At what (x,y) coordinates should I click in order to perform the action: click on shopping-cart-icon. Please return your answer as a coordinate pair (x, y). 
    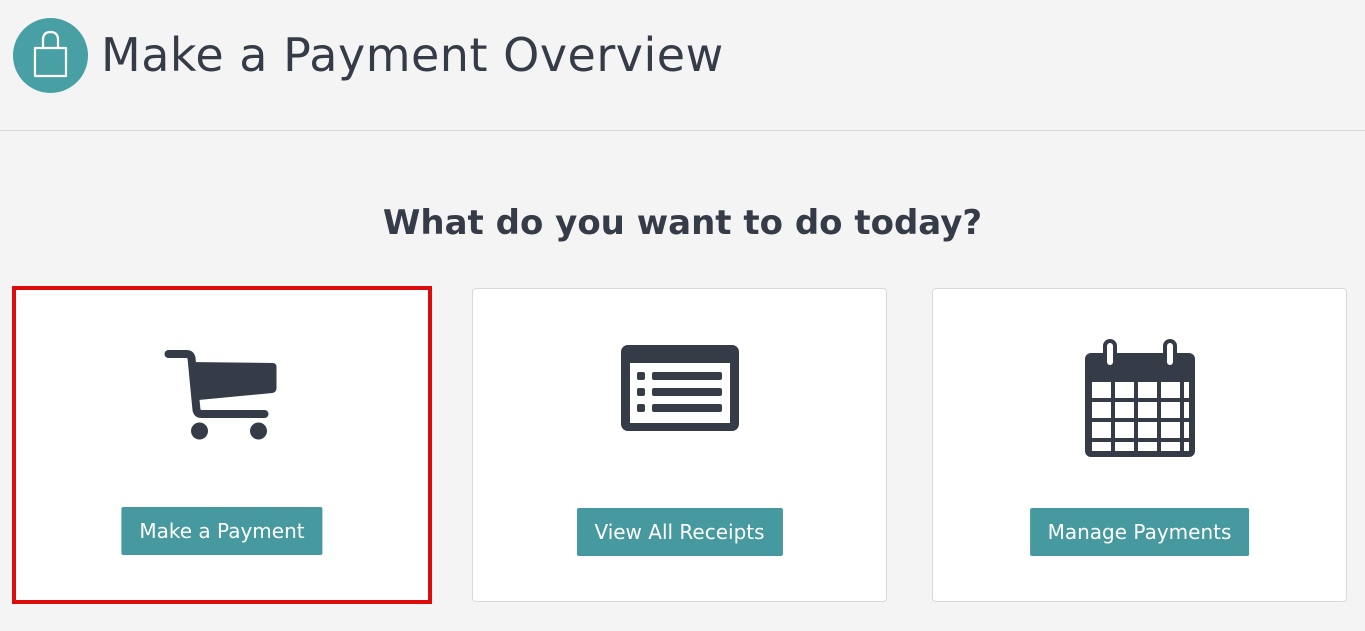
    Looking at the image, I should click on (222, 399).